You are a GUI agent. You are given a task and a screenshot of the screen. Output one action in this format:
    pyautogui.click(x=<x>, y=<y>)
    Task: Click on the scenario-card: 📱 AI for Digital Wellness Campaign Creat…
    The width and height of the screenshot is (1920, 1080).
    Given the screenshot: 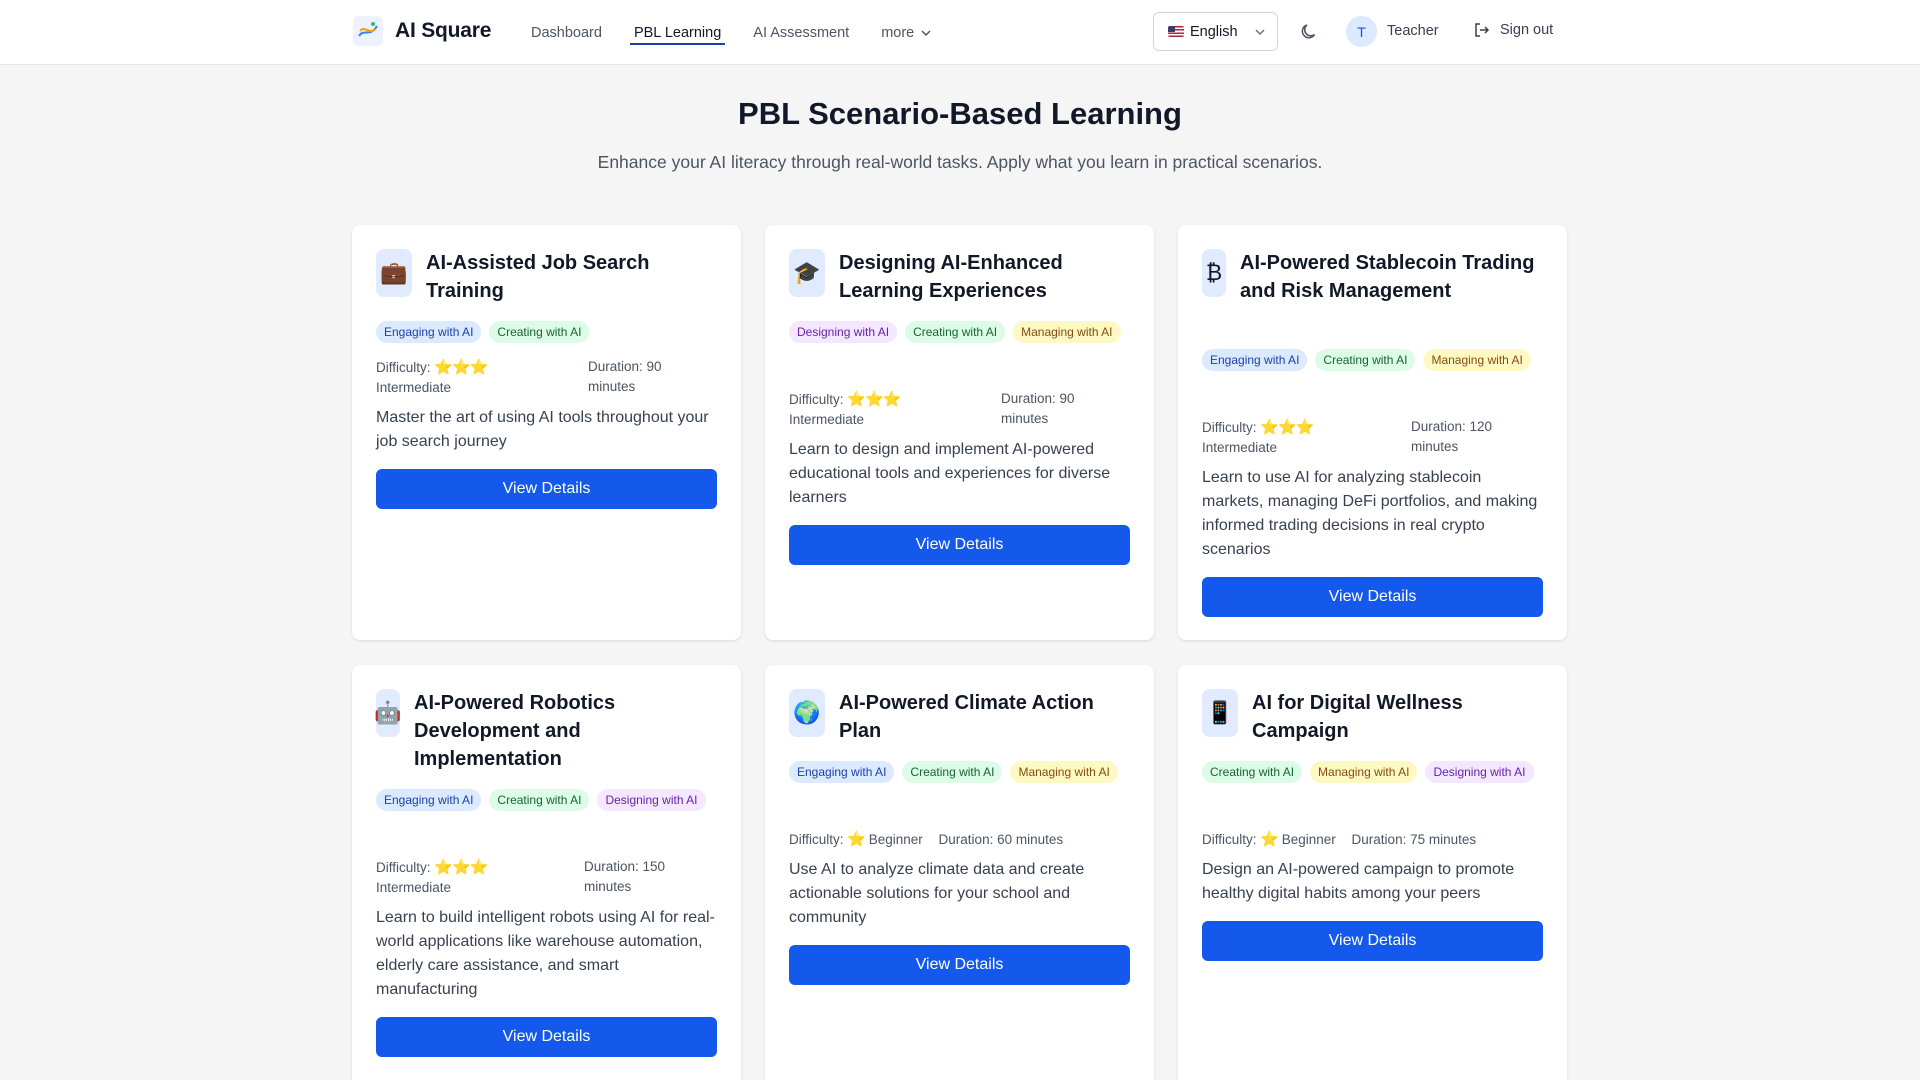 What is the action you would take?
    pyautogui.click(x=1372, y=872)
    